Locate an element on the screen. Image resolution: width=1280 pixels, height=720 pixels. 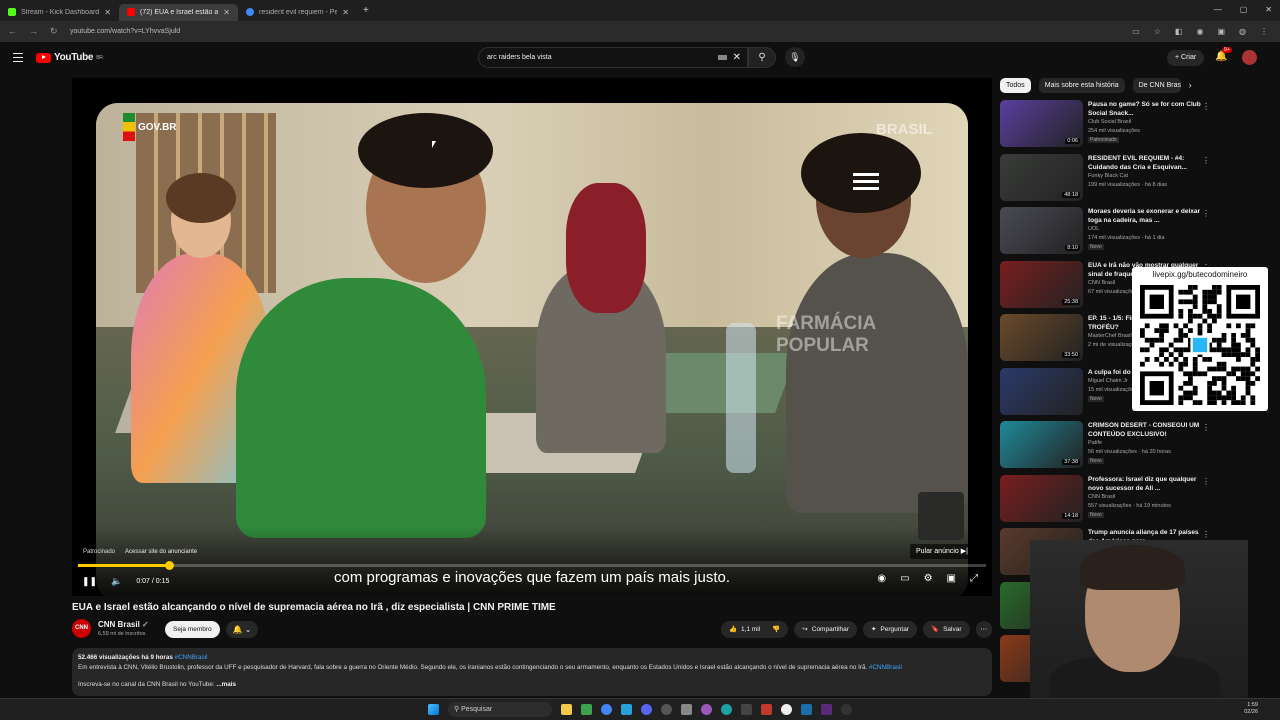
video-thumbnail: 0:06 is located at coordinates (1041, 123).